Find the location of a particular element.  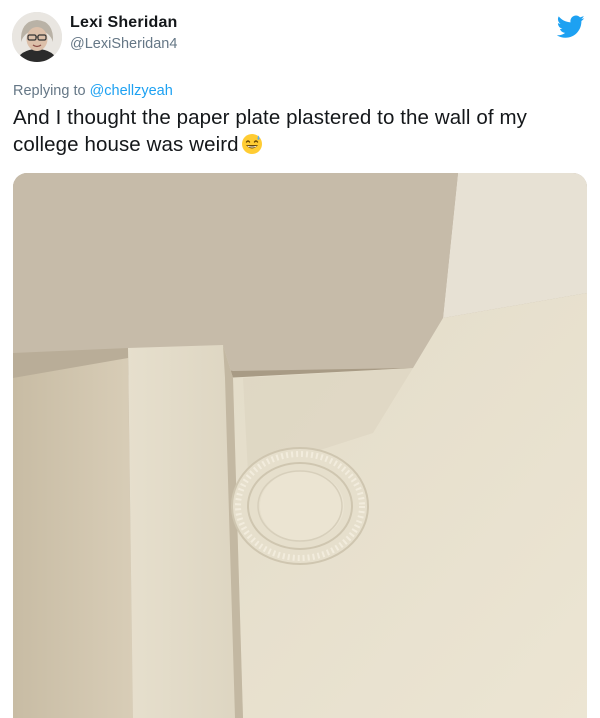

author-name: Lexi Sheridan is located at coordinates (124, 23).